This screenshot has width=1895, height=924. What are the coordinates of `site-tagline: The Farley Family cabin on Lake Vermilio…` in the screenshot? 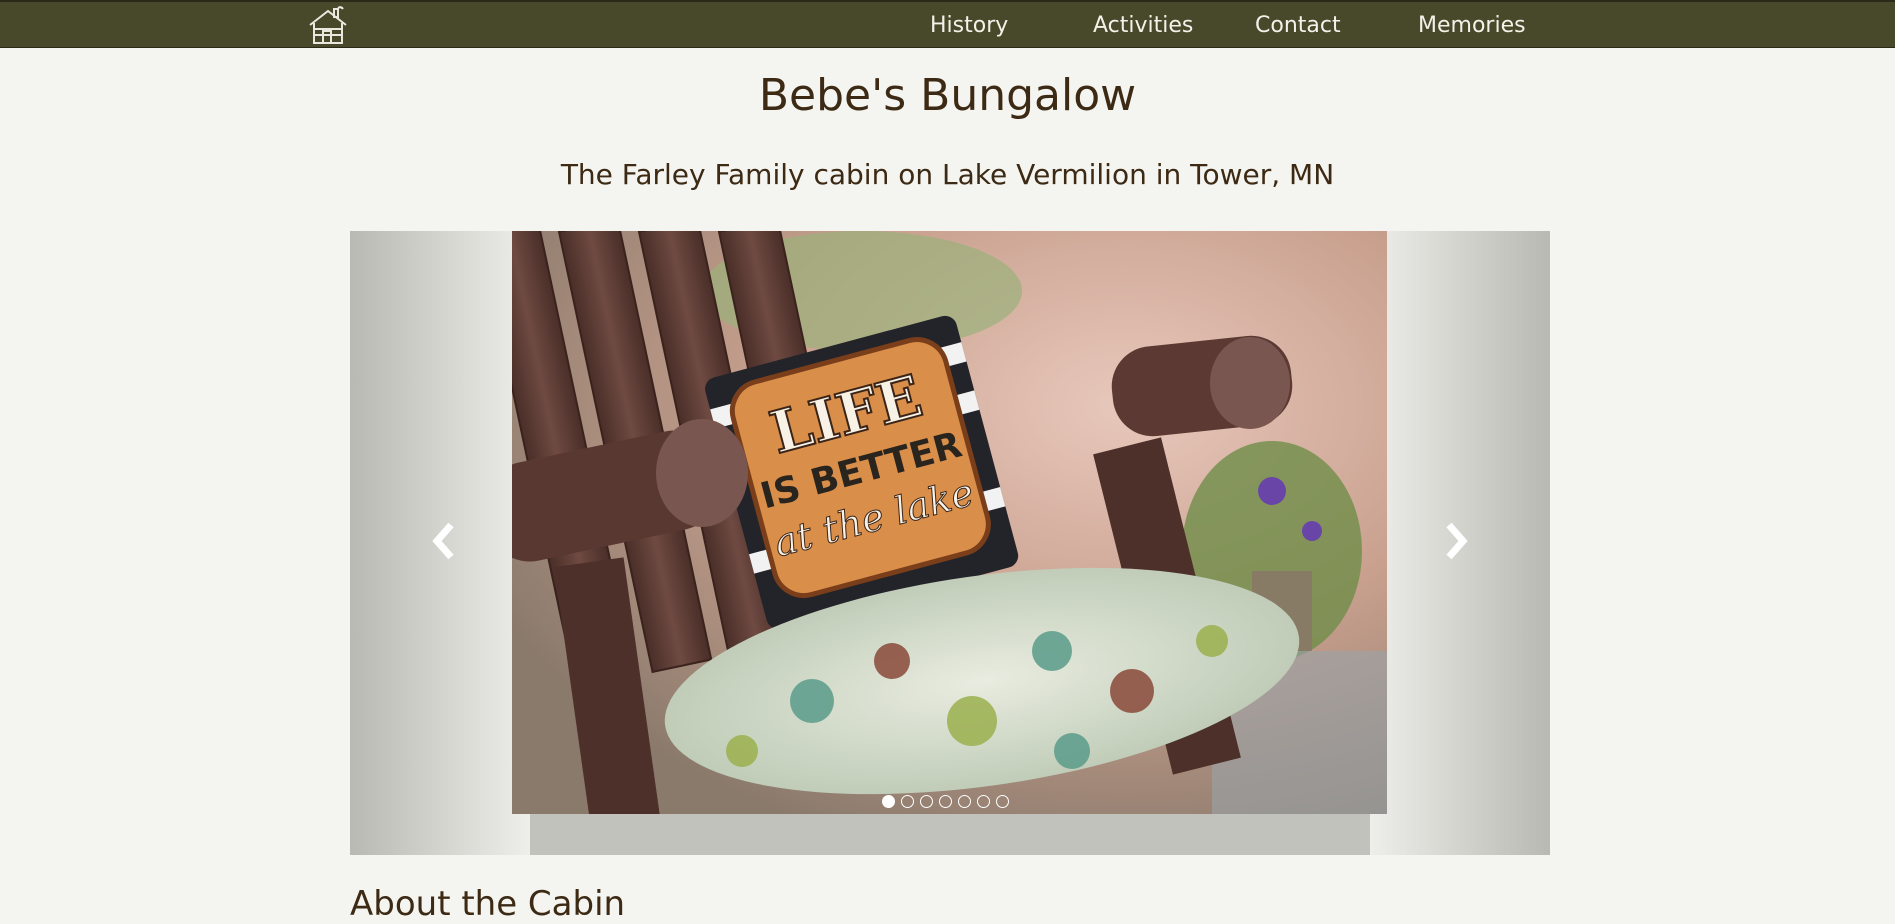 It's located at (947, 174).